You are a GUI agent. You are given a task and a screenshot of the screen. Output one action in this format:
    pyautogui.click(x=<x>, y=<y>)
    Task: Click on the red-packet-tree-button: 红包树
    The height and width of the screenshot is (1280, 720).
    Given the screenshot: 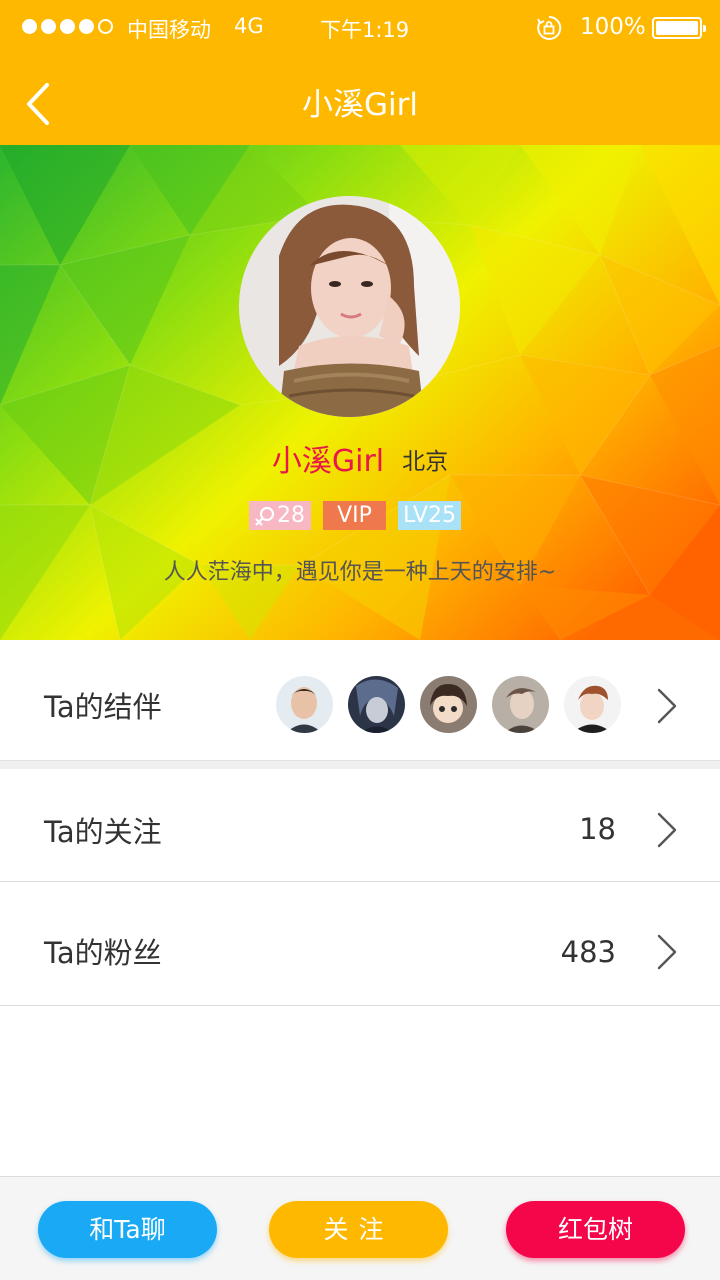 What is the action you would take?
    pyautogui.click(x=595, y=1229)
    